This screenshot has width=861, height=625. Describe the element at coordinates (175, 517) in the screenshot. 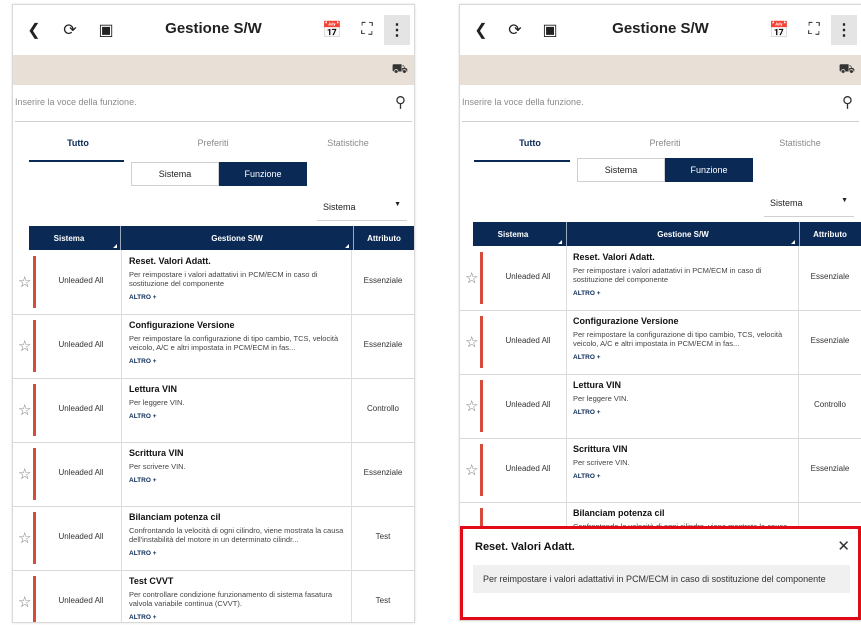

I see `row-title: Bilanciam potenza cil` at that location.